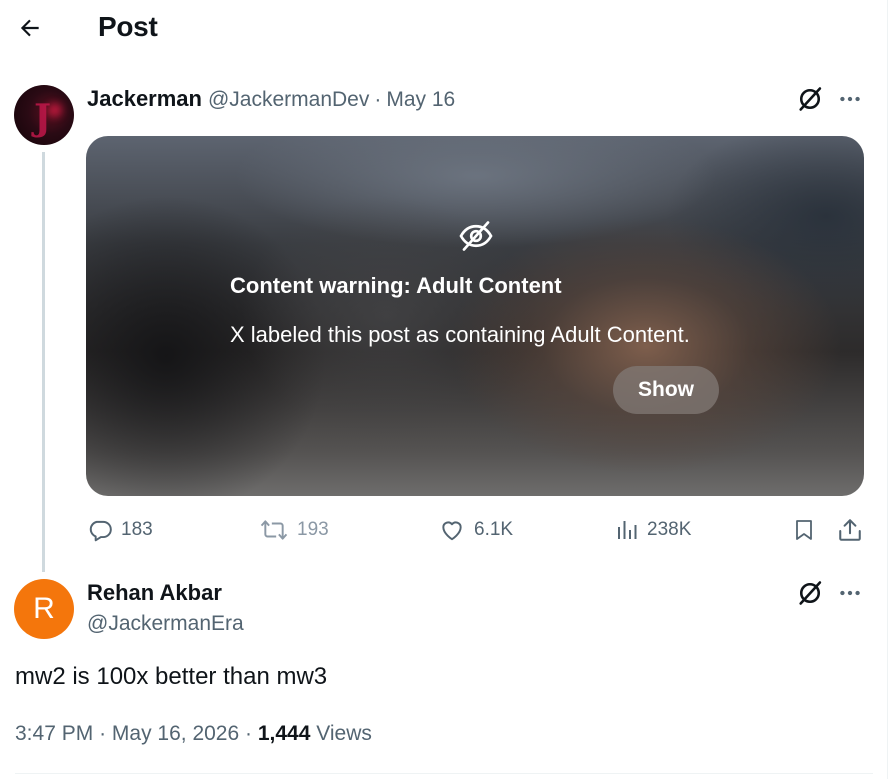  I want to click on avatar: J, so click(44, 115).